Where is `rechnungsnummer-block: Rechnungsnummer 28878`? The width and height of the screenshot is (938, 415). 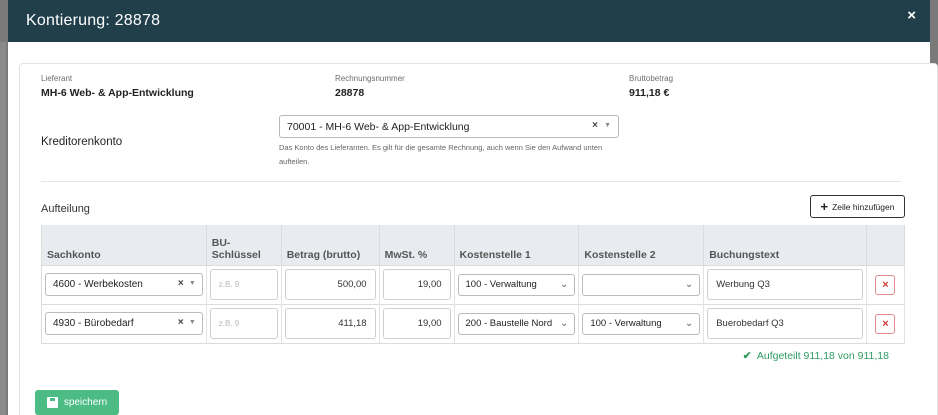 rechnungsnummer-block: Rechnungsnummer 28878 is located at coordinates (370, 86).